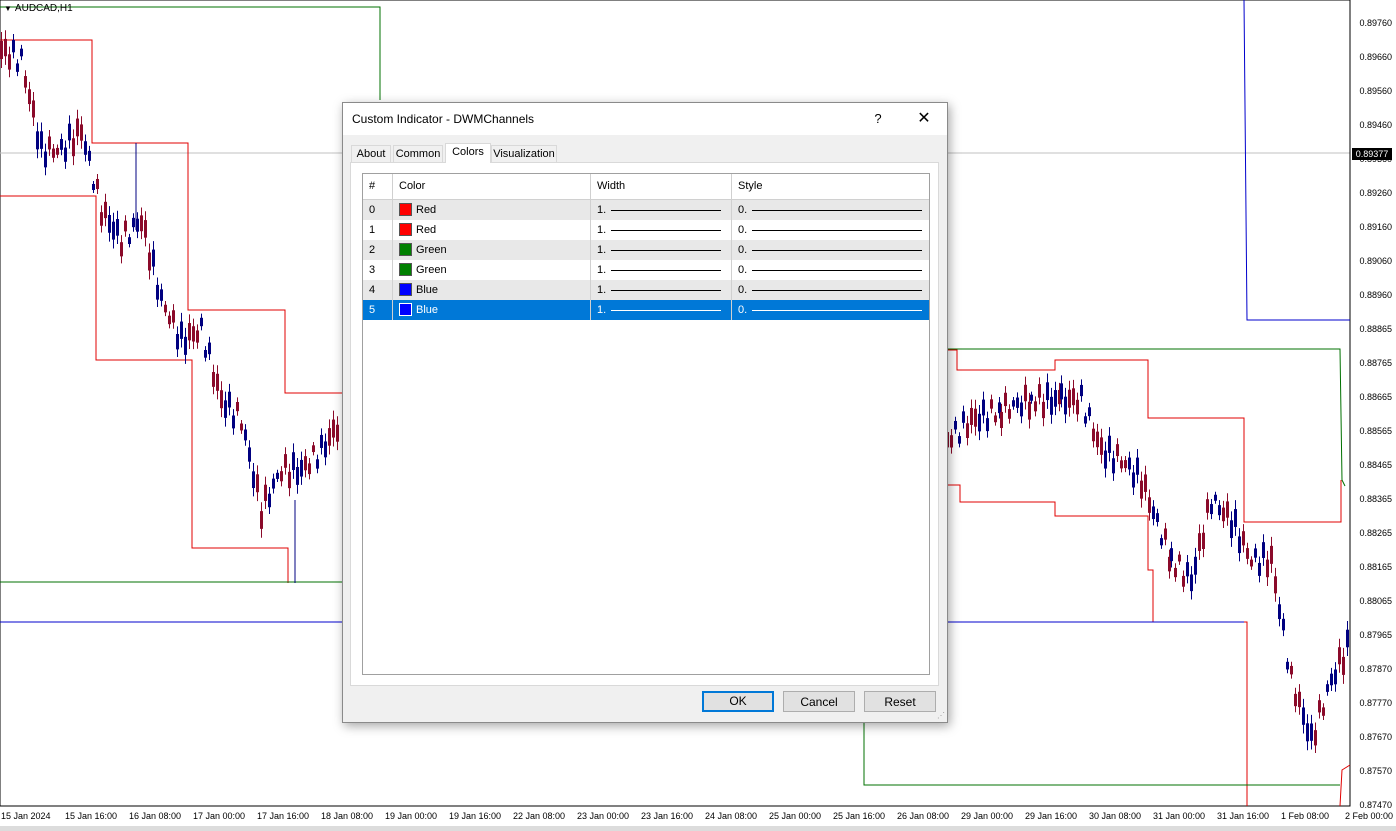 The width and height of the screenshot is (1396, 831). I want to click on time-axis-label: 1 Feb 08:00, so click(1305, 816).